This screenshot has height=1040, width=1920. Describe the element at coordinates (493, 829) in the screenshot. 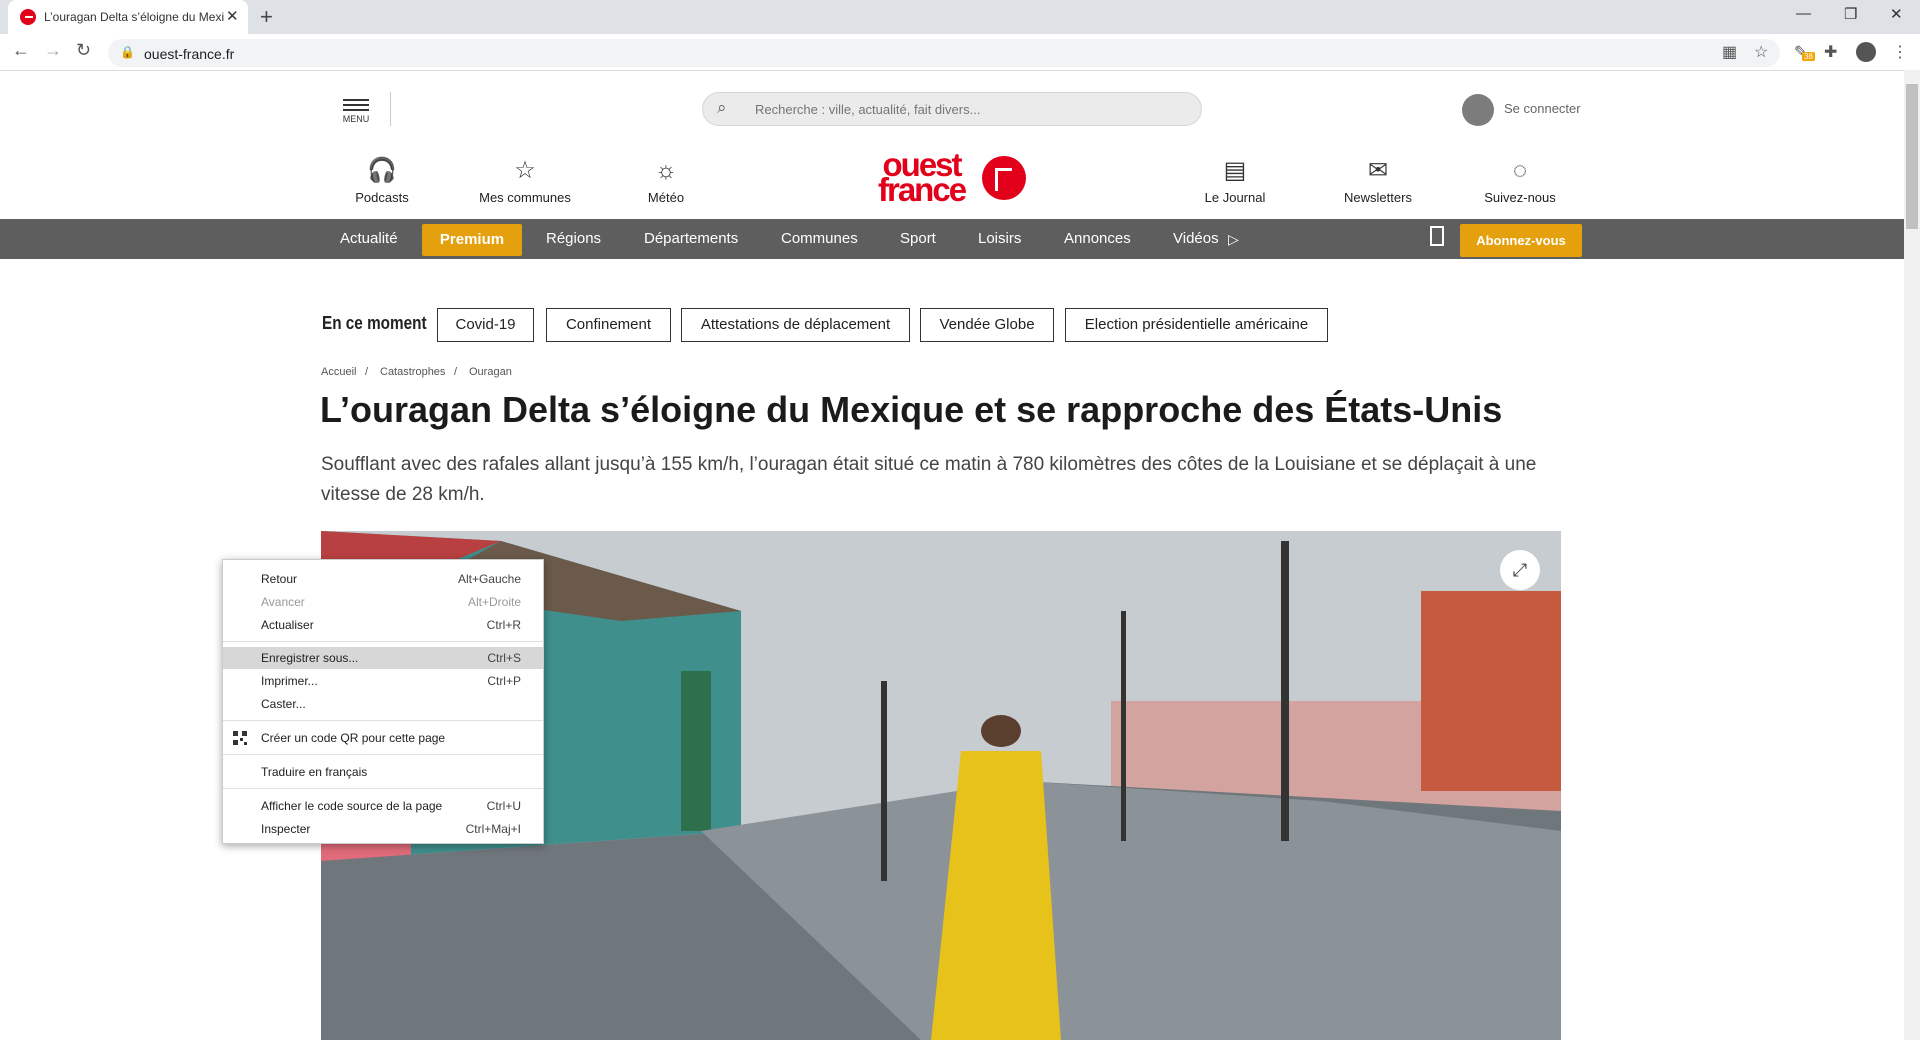

I see `ctx-shortcut: Ctrl+Maj+I` at that location.